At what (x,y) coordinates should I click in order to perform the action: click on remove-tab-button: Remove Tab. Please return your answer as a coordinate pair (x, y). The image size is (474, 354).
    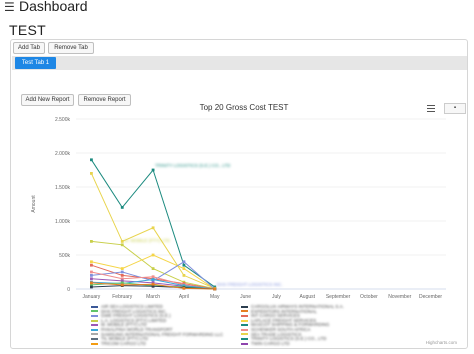
    Looking at the image, I should click on (71, 48).